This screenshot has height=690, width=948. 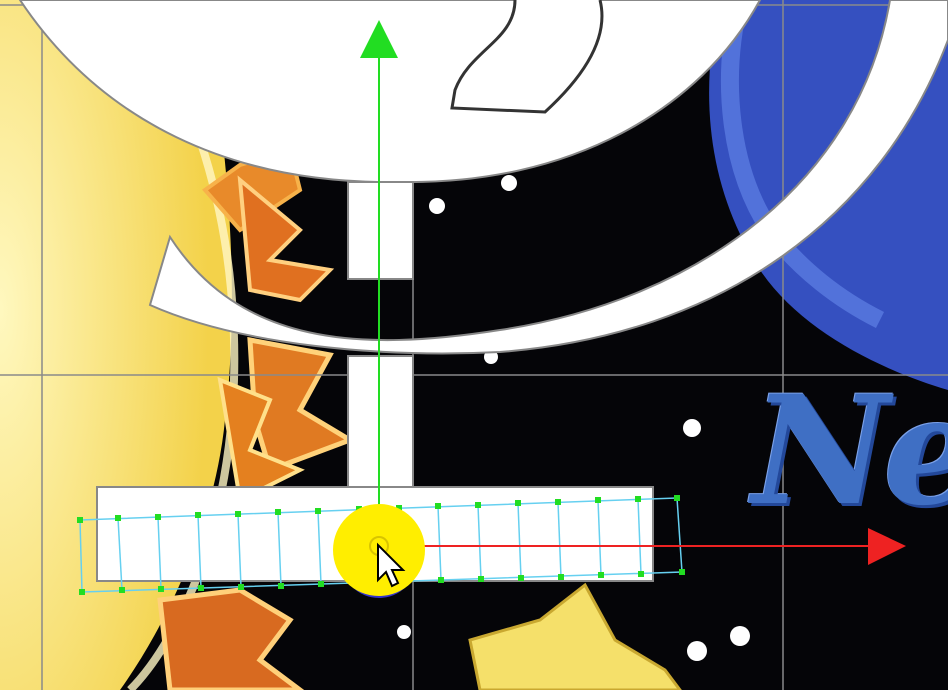 I want to click on glyph-stem-upper, so click(x=380, y=230).